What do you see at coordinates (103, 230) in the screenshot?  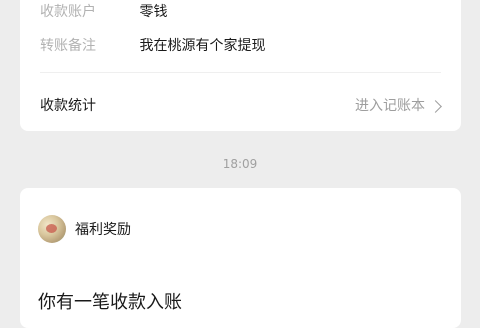 I see `reward-title: 福利奖励` at bounding box center [103, 230].